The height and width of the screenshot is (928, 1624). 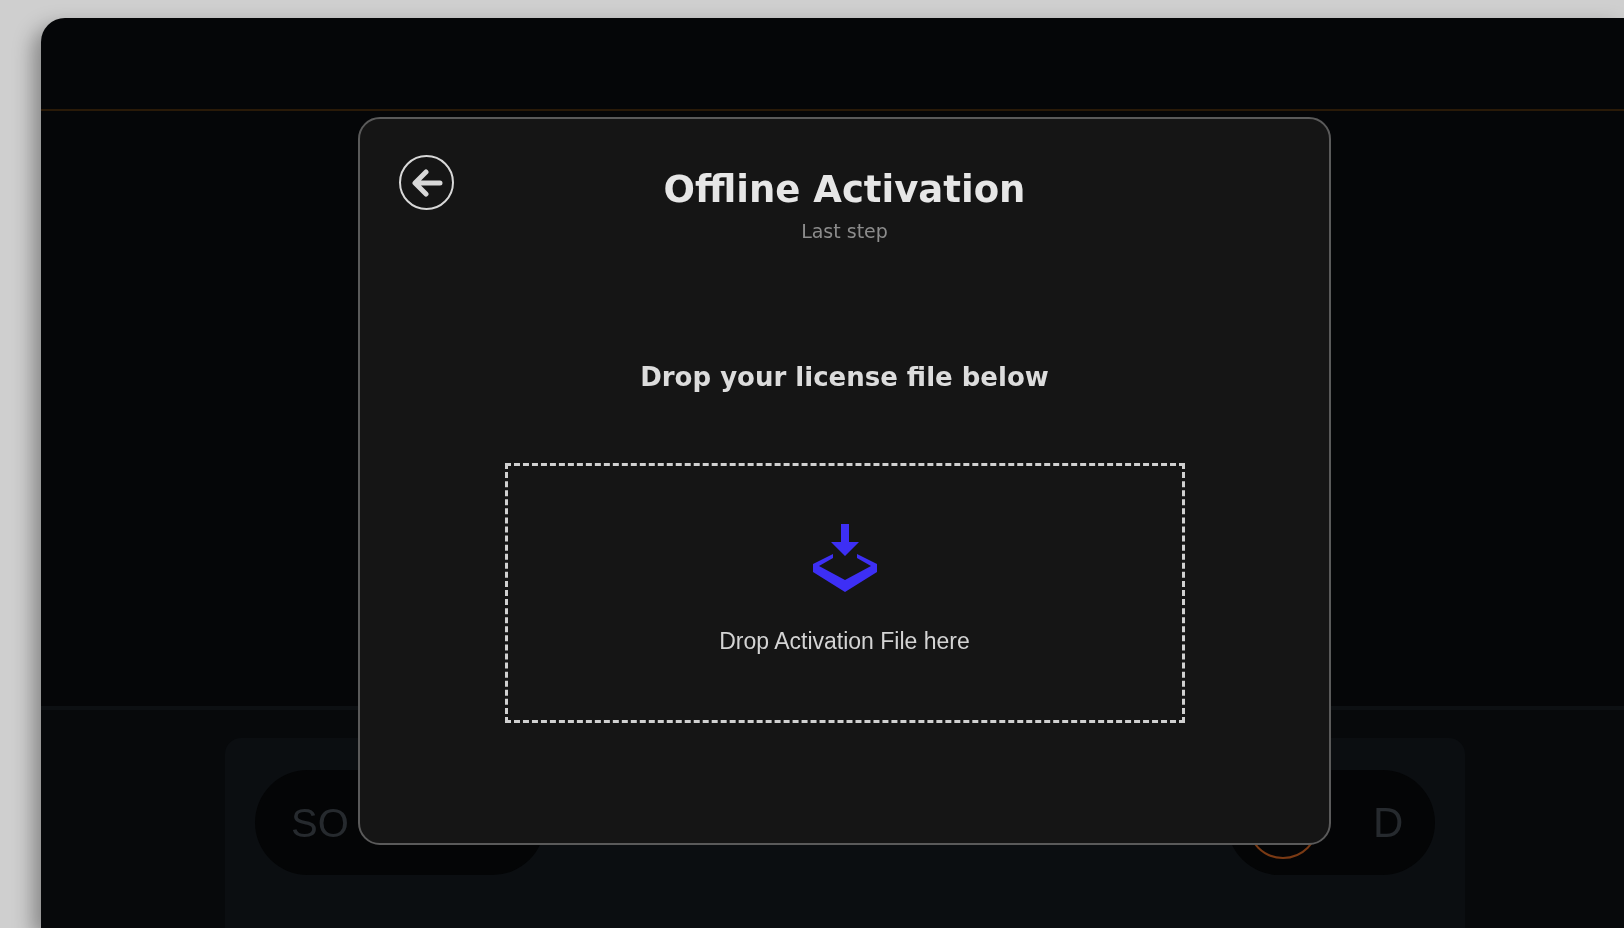 I want to click on back-button, so click(x=426, y=182).